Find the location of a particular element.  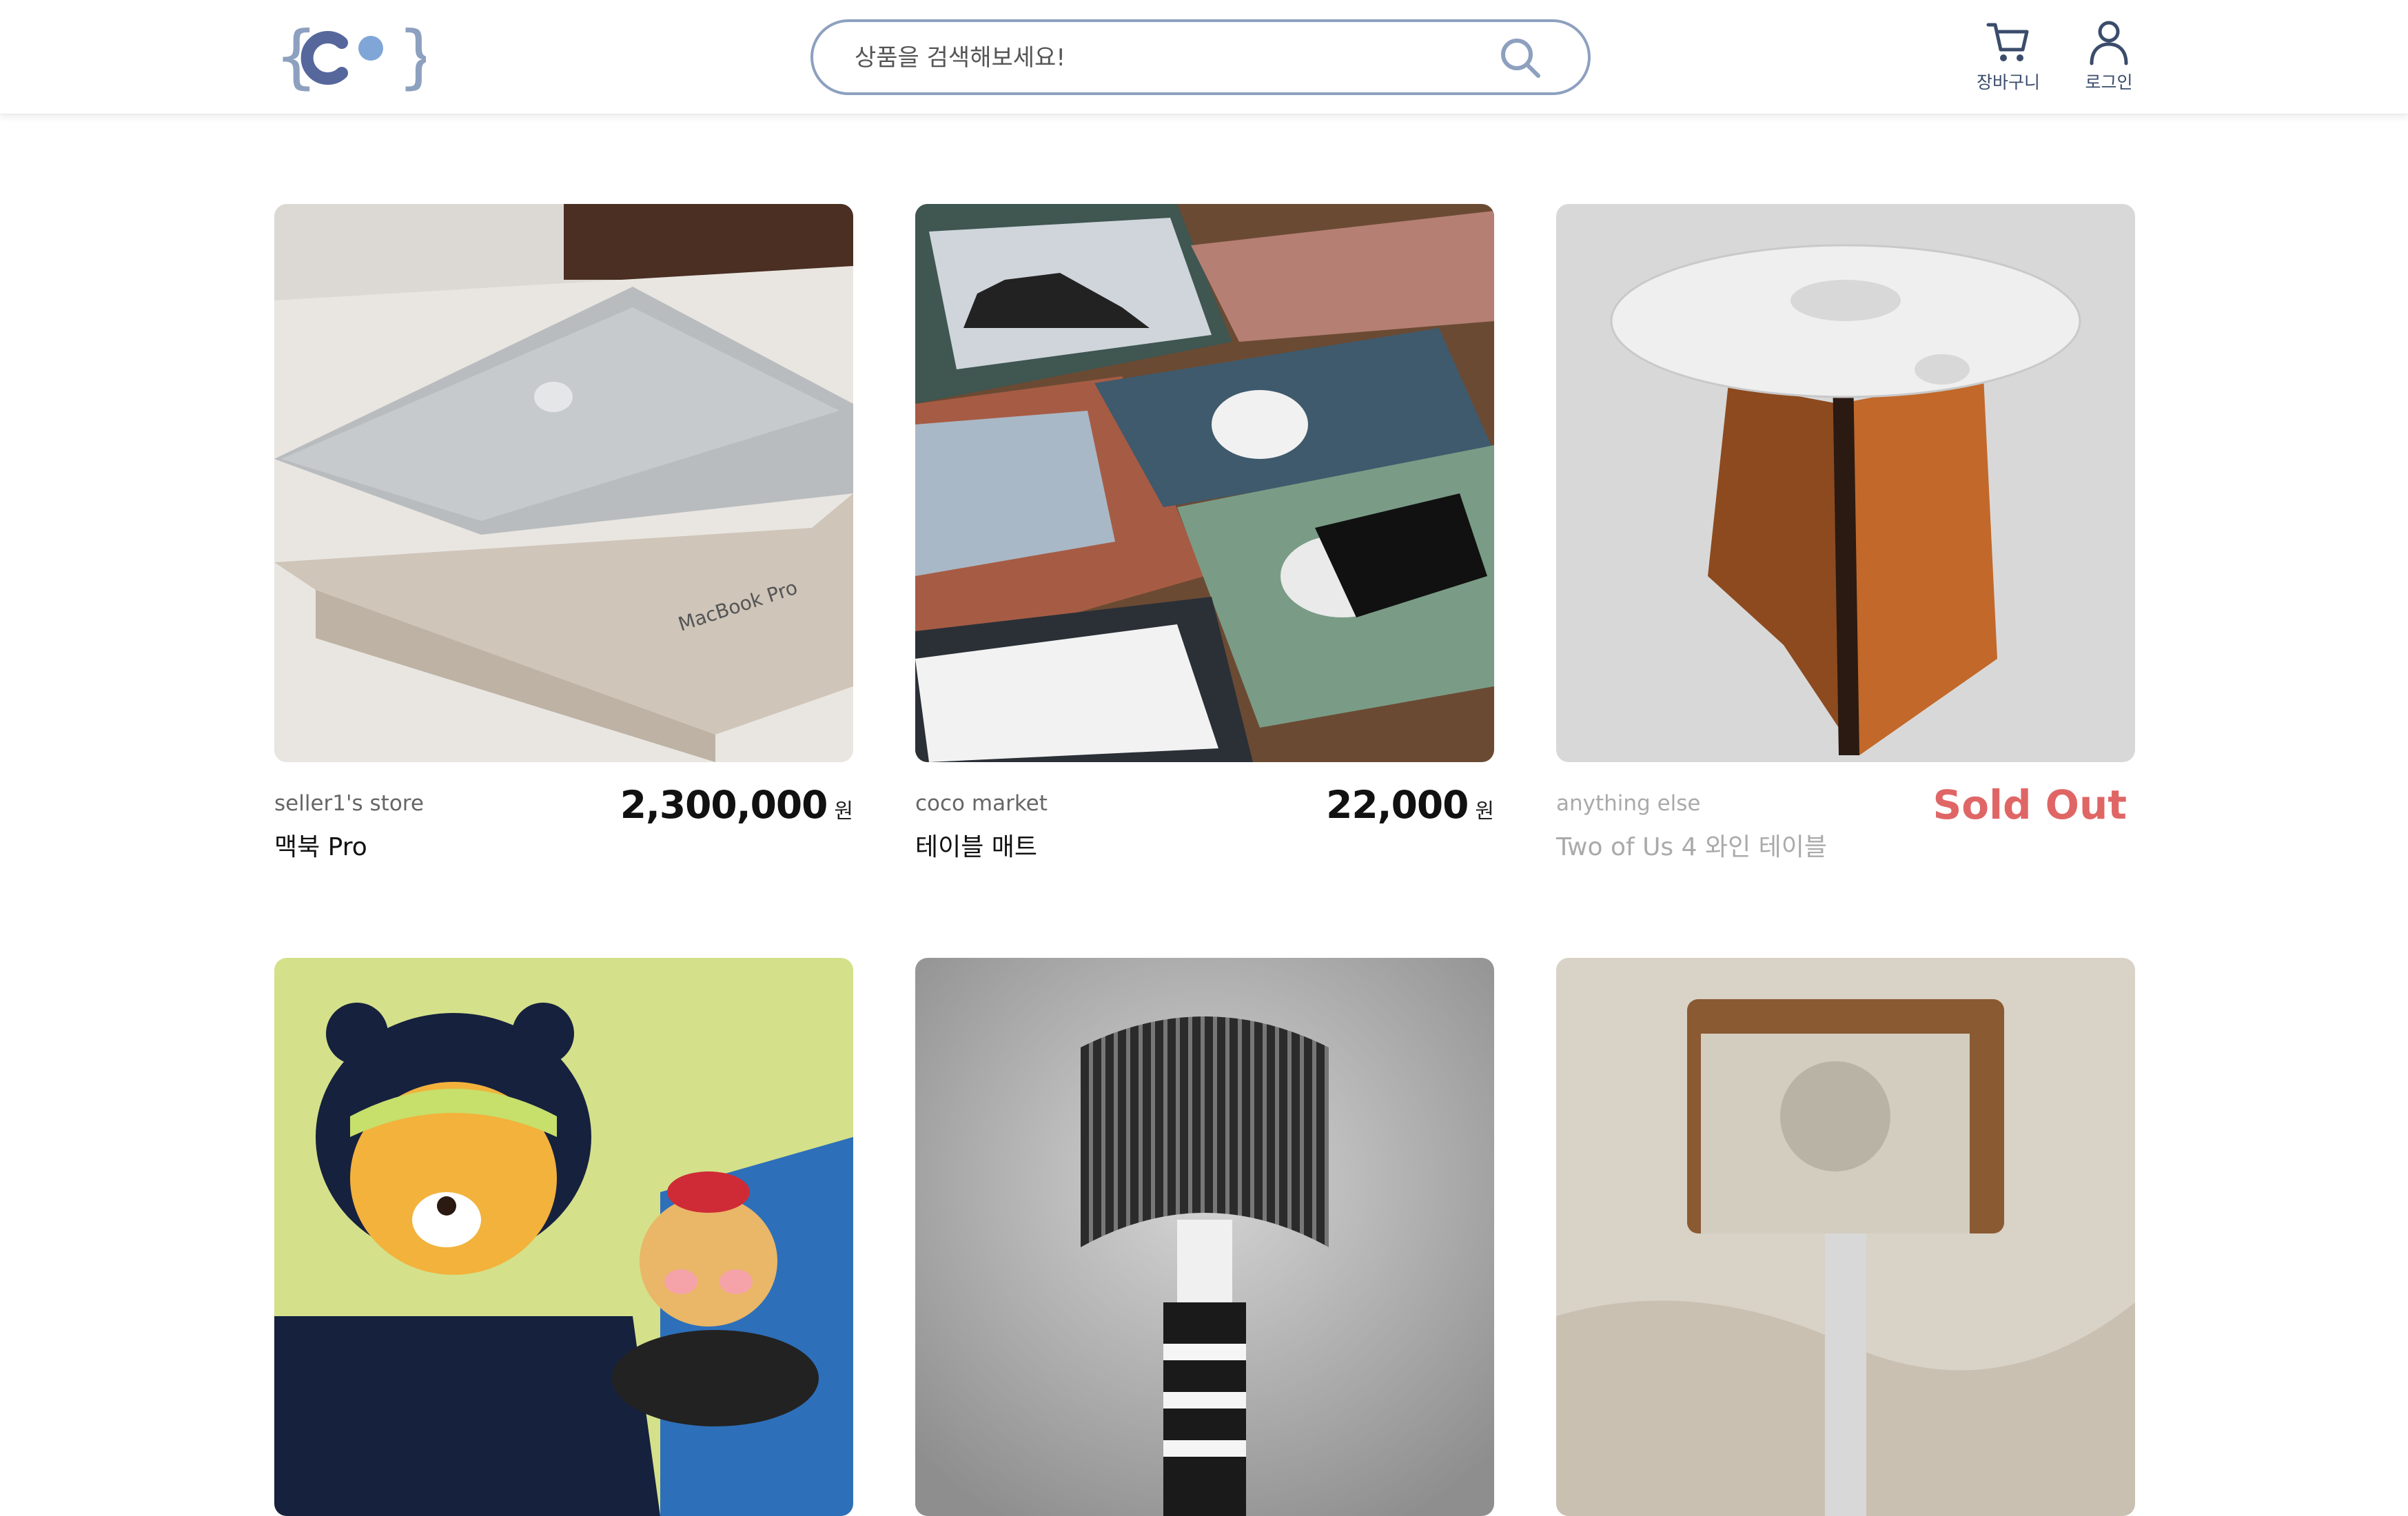

product-price: 22,000 원 is located at coordinates (1410, 805).